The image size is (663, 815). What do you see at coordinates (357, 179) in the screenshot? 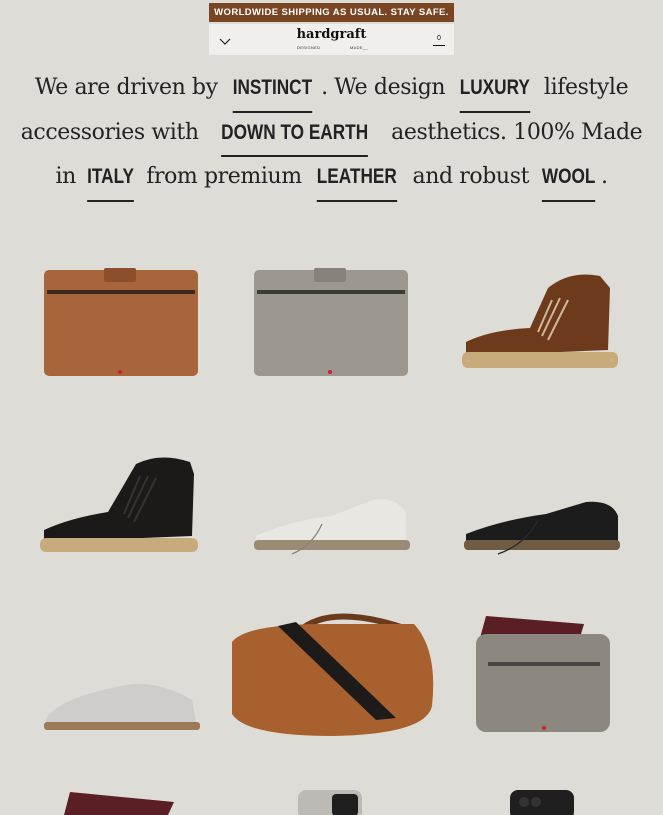
I see `keyword-leather: LEATHER` at bounding box center [357, 179].